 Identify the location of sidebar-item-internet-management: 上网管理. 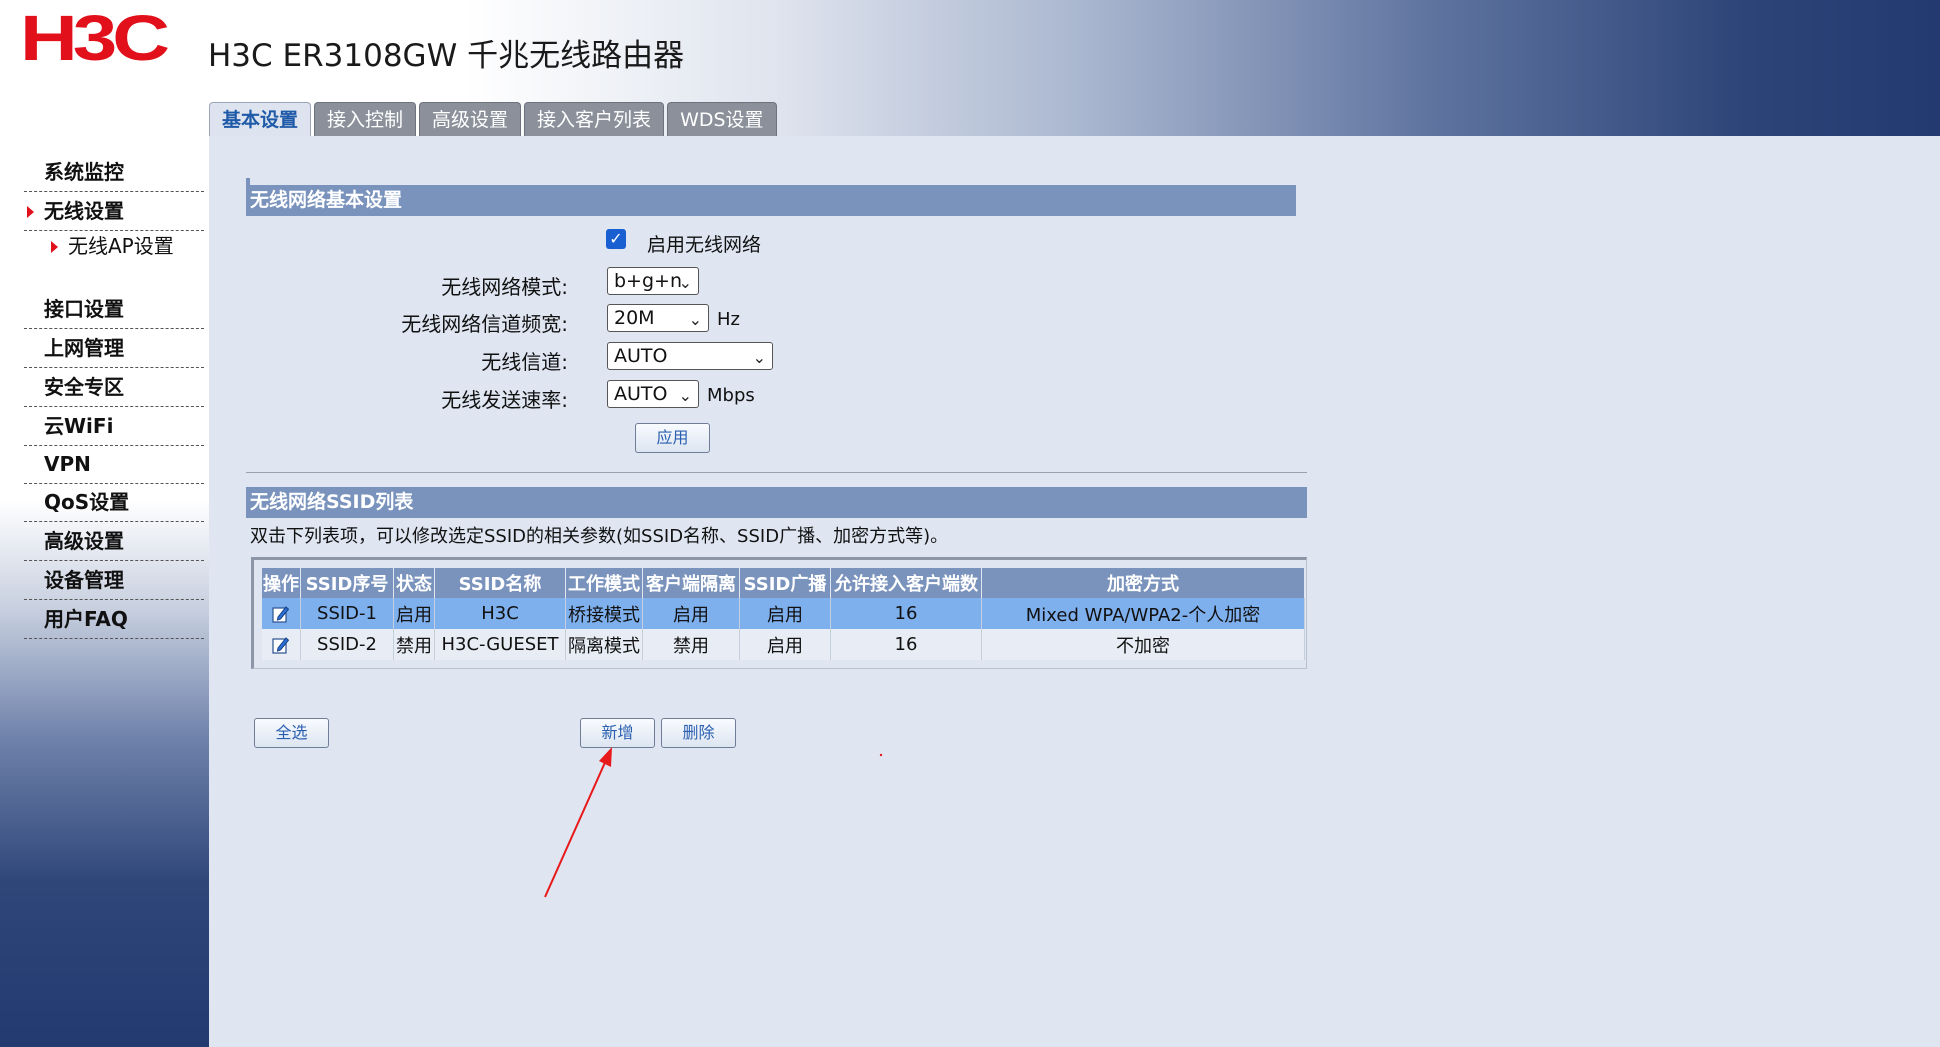
(114, 349).